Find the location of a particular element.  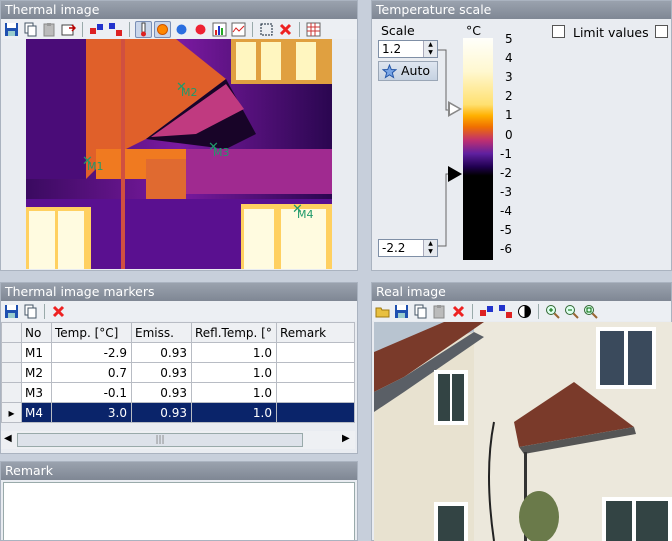

cell-no: M1 is located at coordinates (36, 352).